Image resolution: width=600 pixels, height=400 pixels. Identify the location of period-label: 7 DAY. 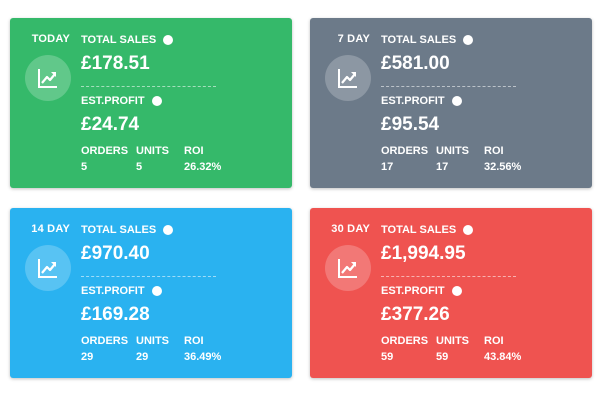
(353, 39).